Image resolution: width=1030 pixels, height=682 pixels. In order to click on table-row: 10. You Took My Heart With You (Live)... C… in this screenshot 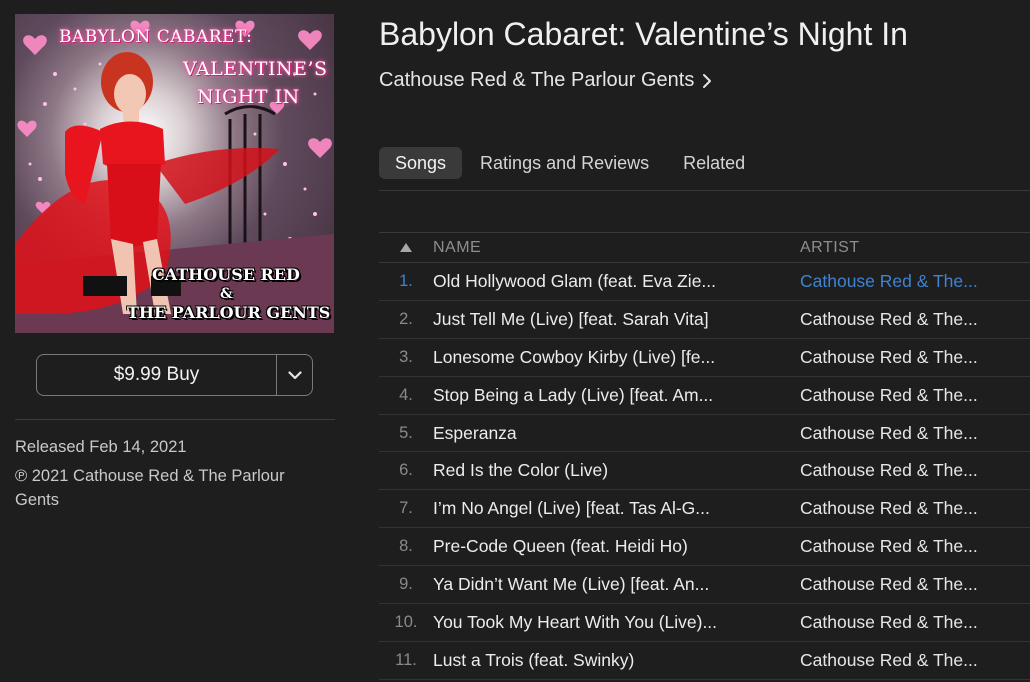, I will do `click(704, 623)`.